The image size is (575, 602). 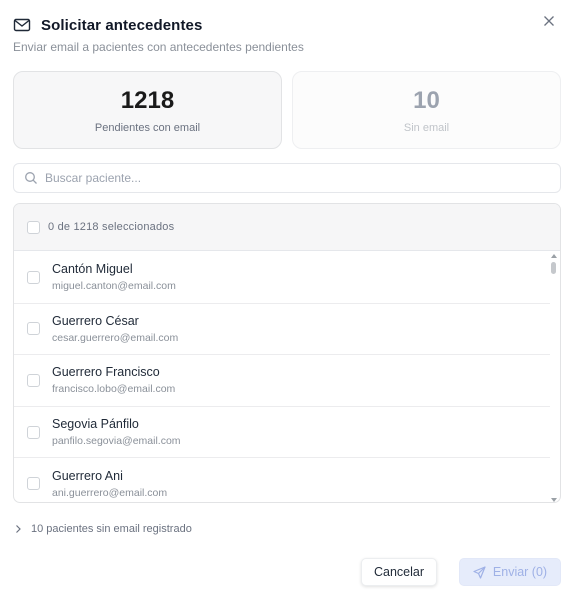 I want to click on select-all-checkbox, so click(x=33, y=227).